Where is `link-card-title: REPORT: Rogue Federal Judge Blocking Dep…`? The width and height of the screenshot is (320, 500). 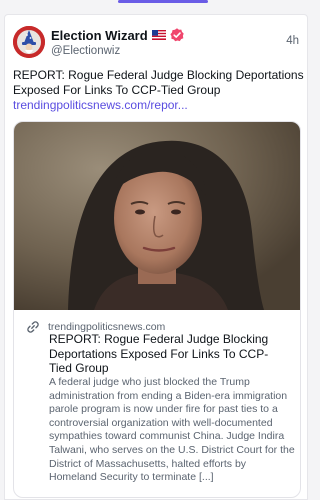 link-card-title: REPORT: Rogue Federal Judge Blocking Dep… is located at coordinates (170, 354).